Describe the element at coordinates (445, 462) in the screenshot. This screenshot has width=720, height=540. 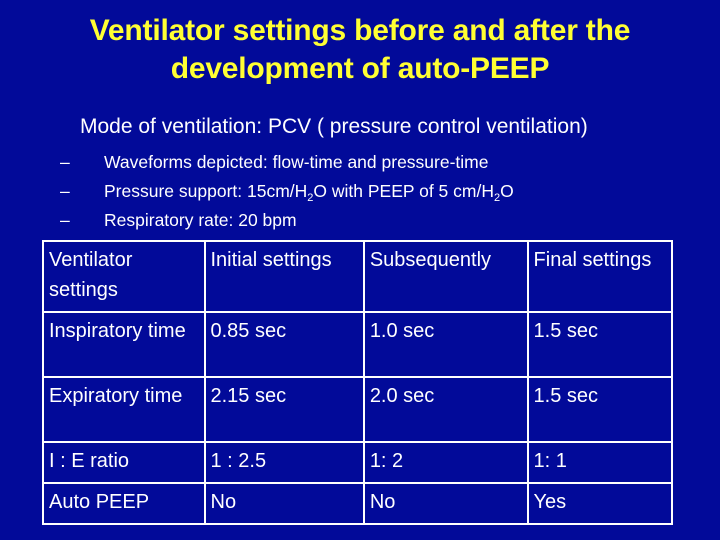
I see `table-cell: 1: 2` at that location.